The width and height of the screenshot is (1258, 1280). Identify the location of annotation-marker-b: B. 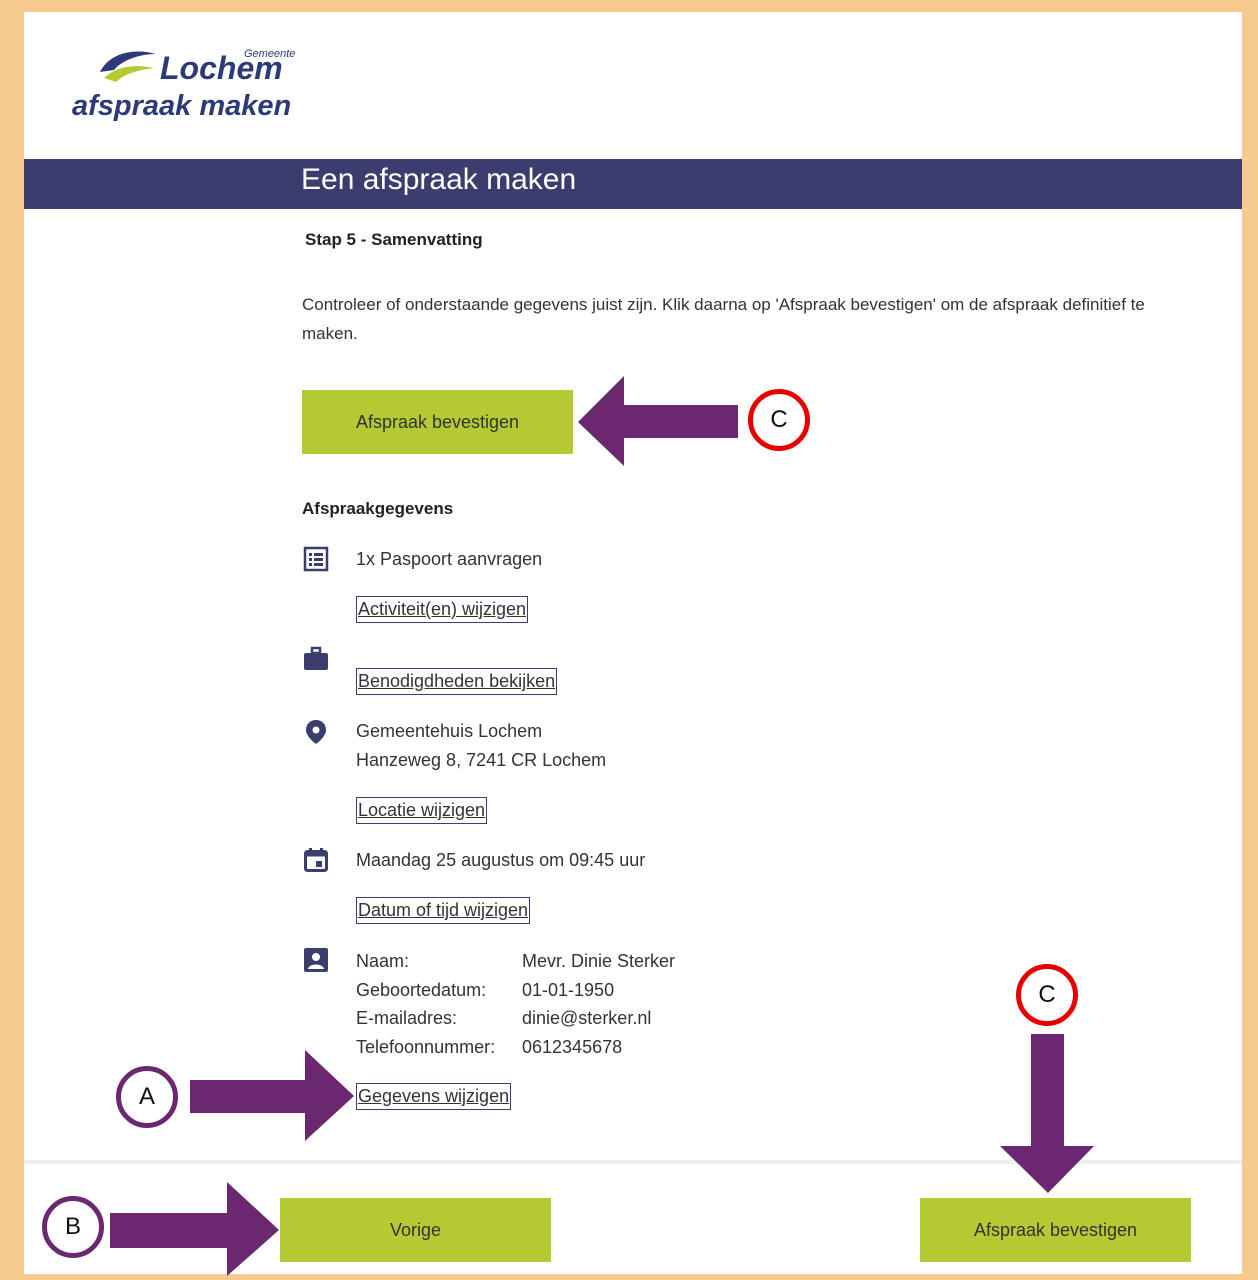
(73, 1227).